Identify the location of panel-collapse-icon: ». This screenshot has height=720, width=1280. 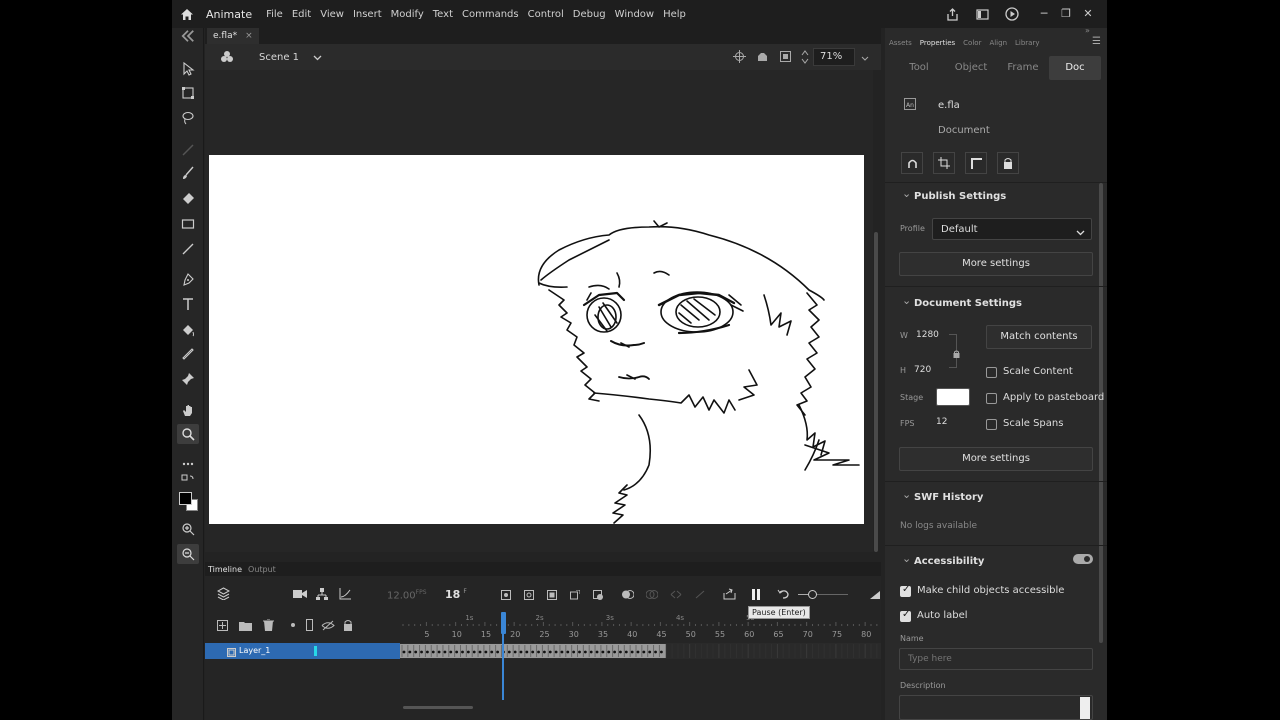
(1087, 30).